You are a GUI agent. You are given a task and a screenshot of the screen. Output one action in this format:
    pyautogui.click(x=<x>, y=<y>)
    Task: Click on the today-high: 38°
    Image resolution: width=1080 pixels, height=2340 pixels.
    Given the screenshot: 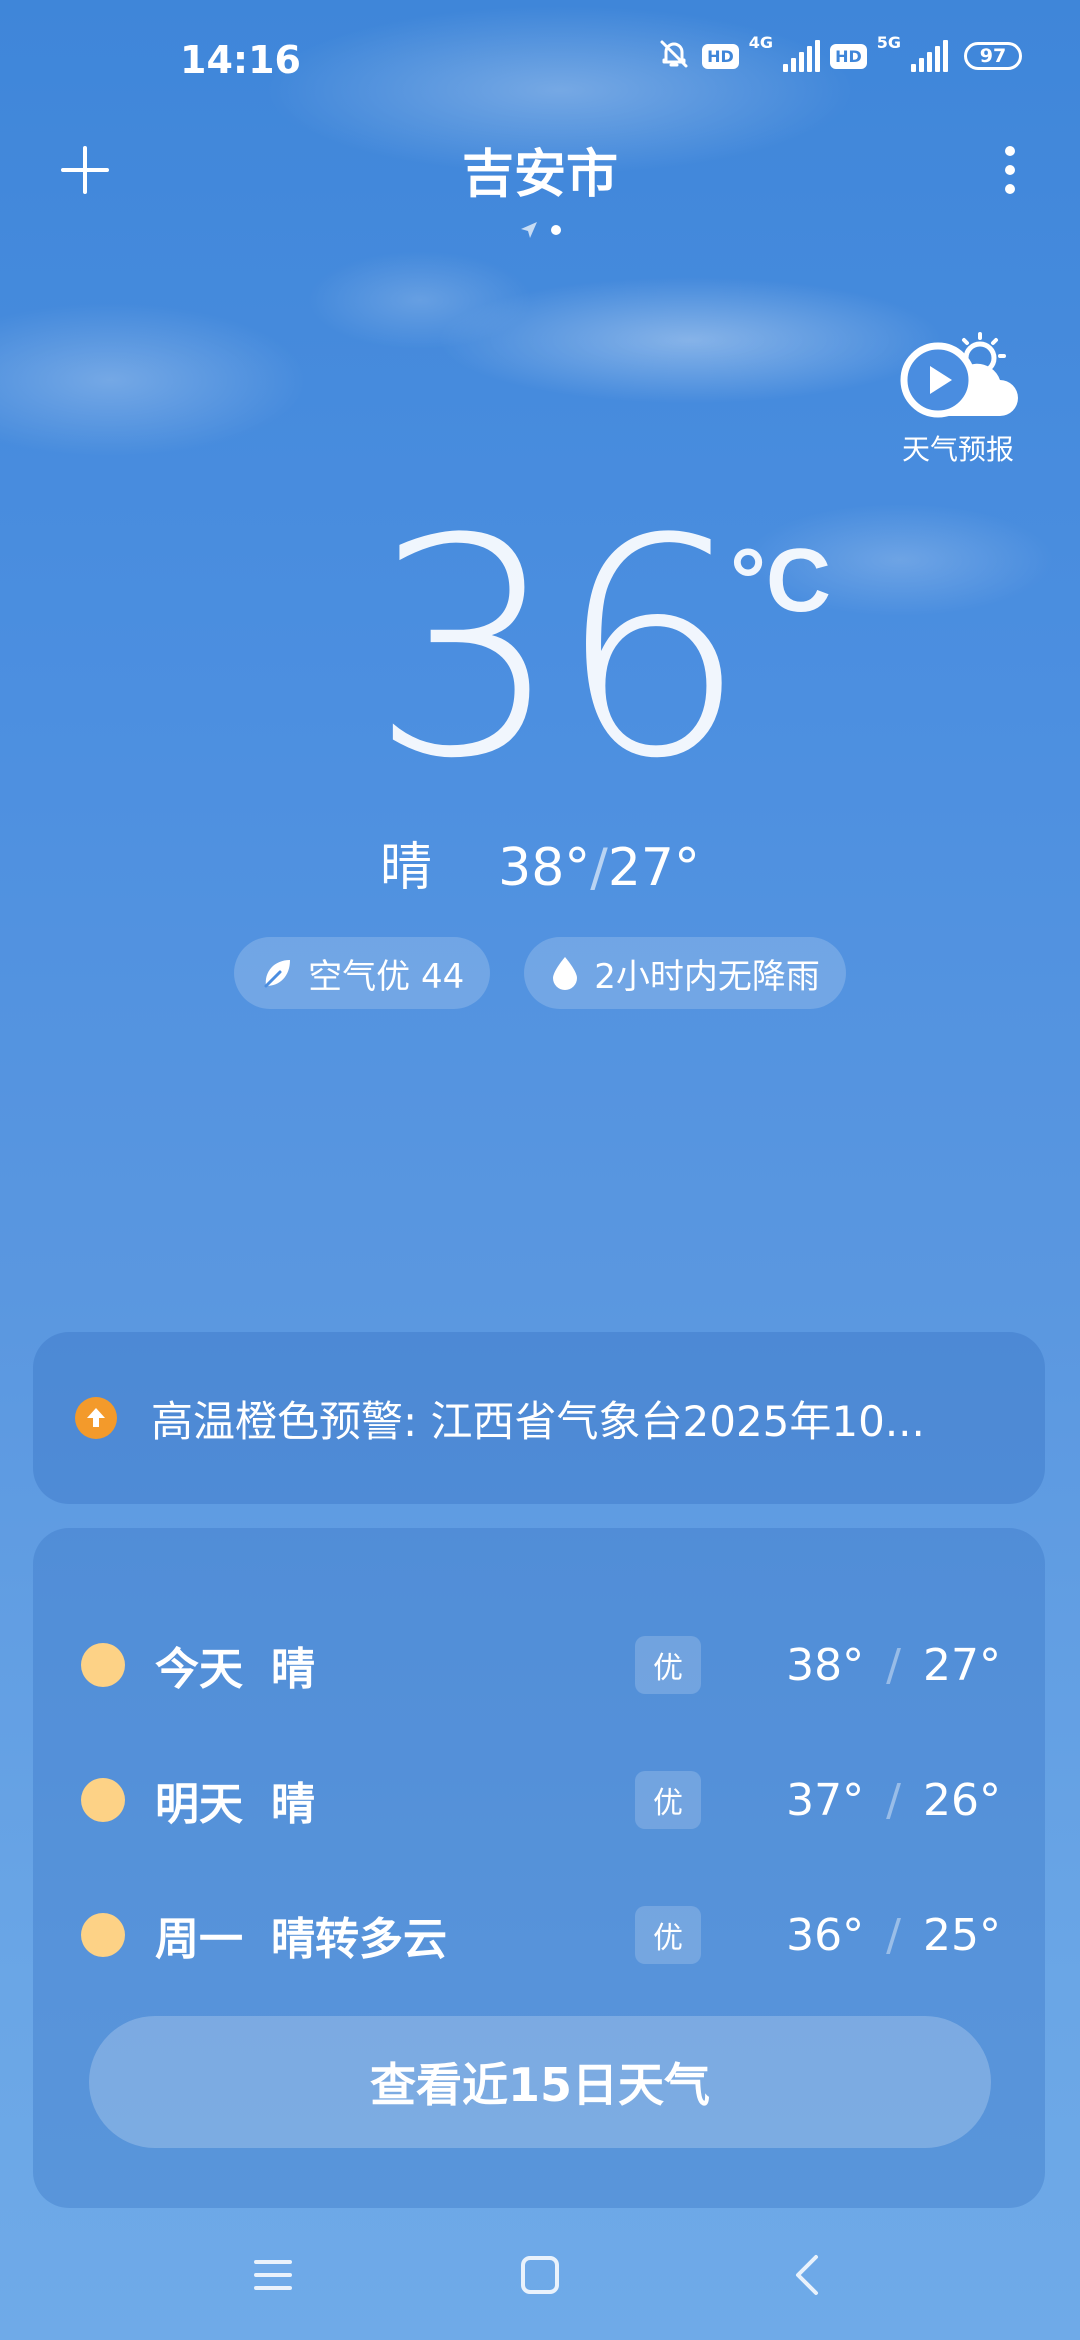 What is the action you would take?
    pyautogui.click(x=544, y=868)
    